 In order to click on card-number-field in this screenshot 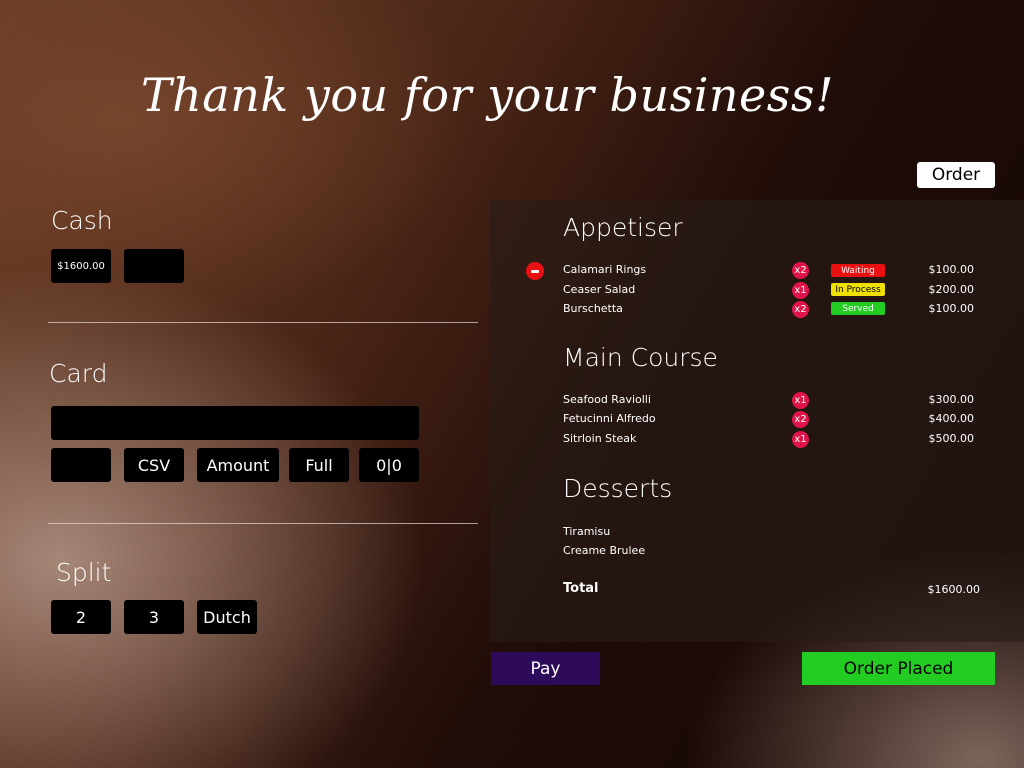, I will do `click(235, 423)`.